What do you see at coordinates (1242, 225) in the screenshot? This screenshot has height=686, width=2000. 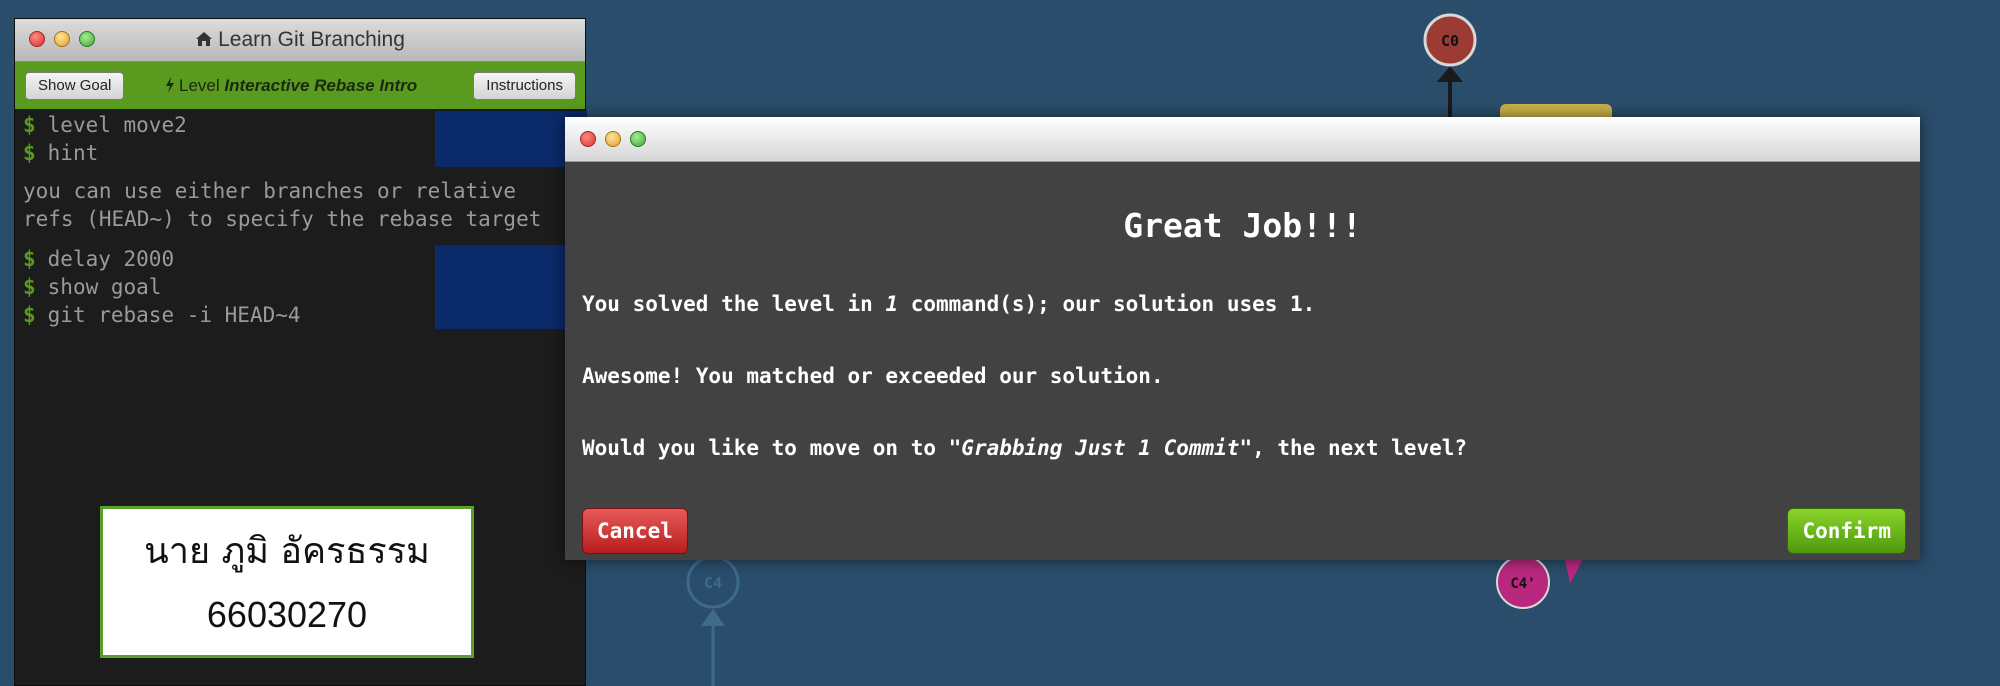 I see `dialog-heading: Great Job!!!` at bounding box center [1242, 225].